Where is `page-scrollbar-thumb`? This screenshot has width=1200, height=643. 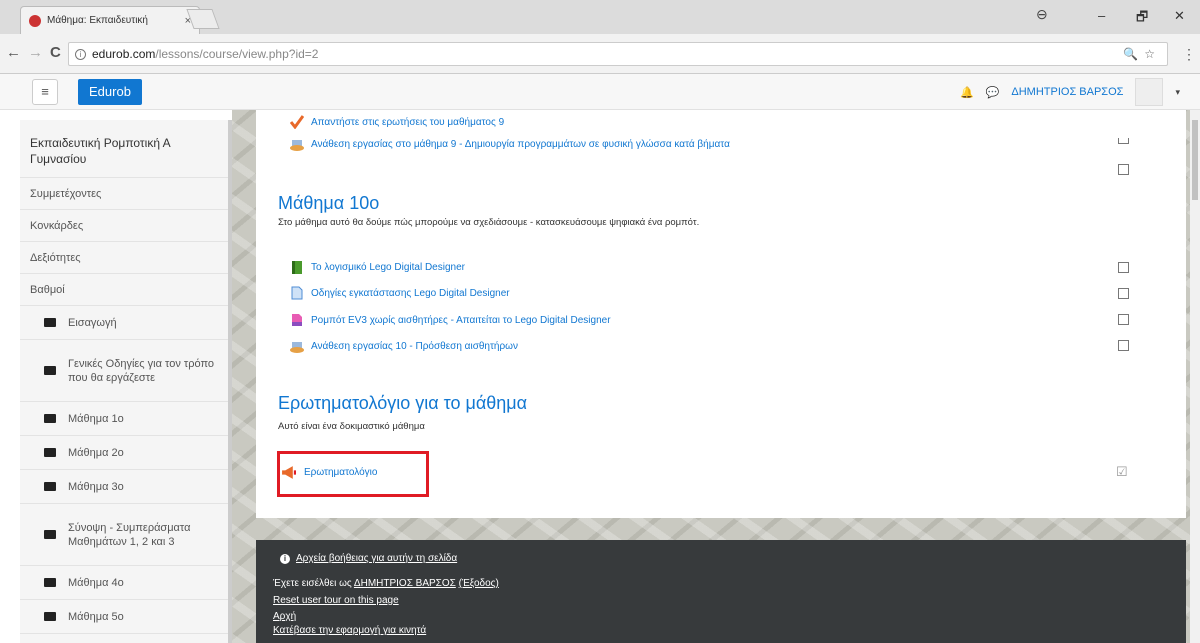 page-scrollbar-thumb is located at coordinates (1195, 160).